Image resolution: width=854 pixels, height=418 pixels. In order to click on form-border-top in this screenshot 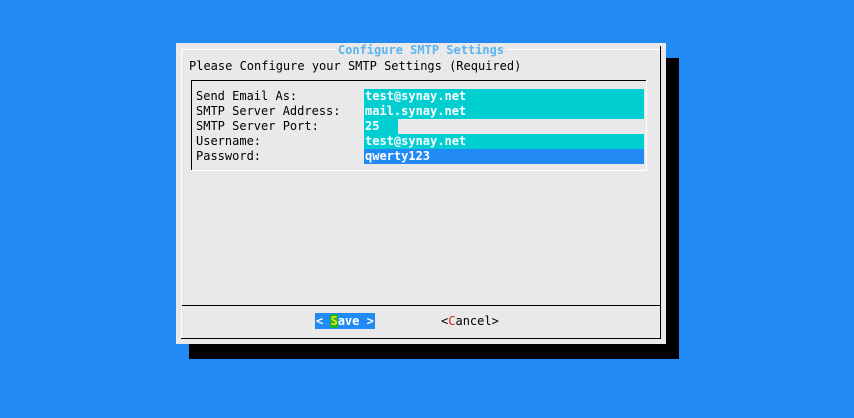, I will do `click(419, 80)`.